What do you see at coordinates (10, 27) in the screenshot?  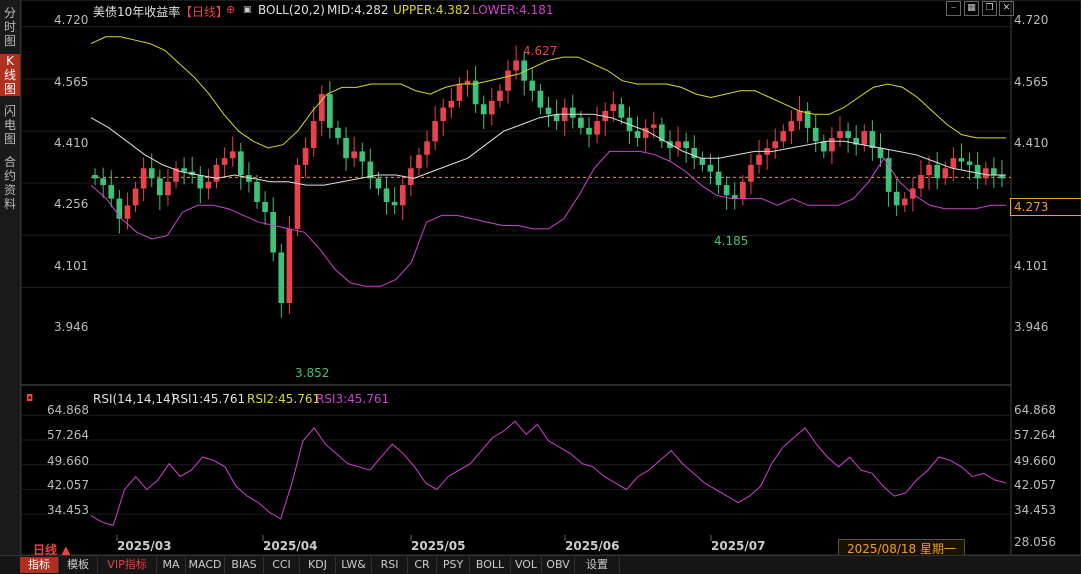 I see `tab-timeshare: 分时图` at bounding box center [10, 27].